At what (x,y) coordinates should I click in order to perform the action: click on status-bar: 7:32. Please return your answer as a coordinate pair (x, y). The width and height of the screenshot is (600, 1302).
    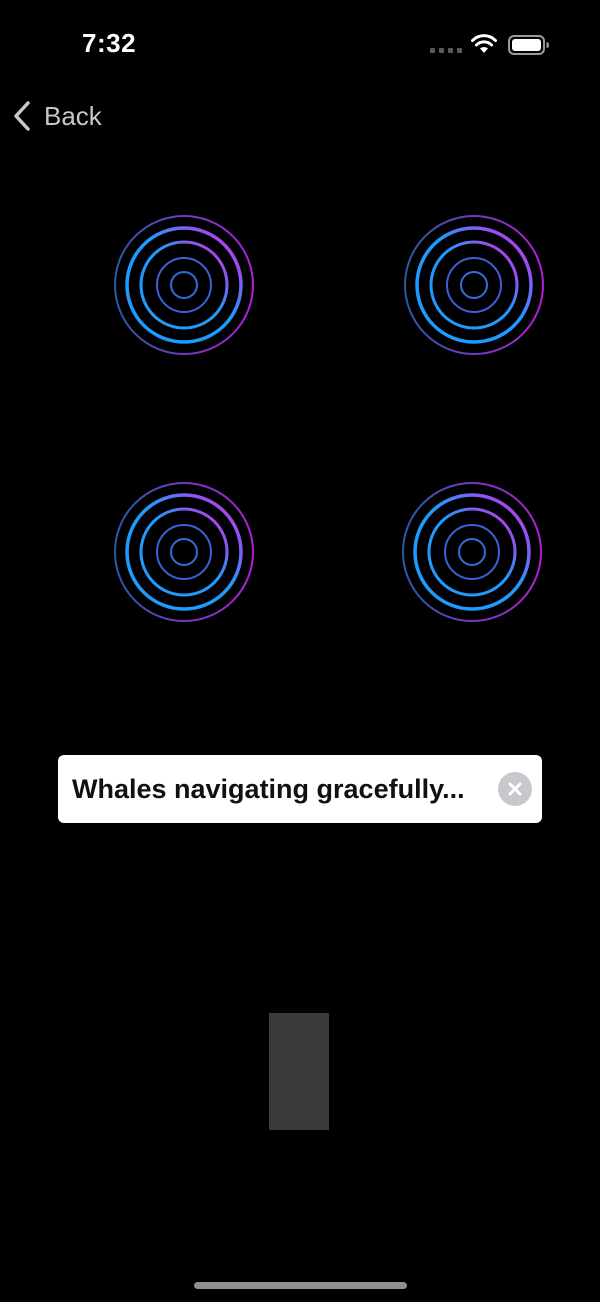
    Looking at the image, I should click on (300, 45).